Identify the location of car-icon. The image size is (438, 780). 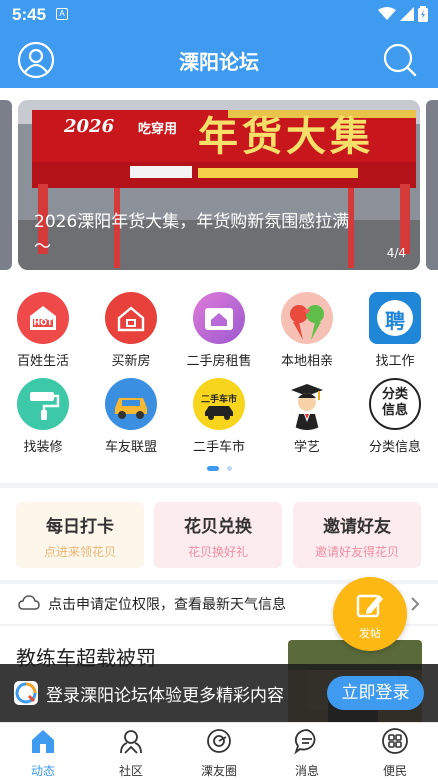
(131, 404).